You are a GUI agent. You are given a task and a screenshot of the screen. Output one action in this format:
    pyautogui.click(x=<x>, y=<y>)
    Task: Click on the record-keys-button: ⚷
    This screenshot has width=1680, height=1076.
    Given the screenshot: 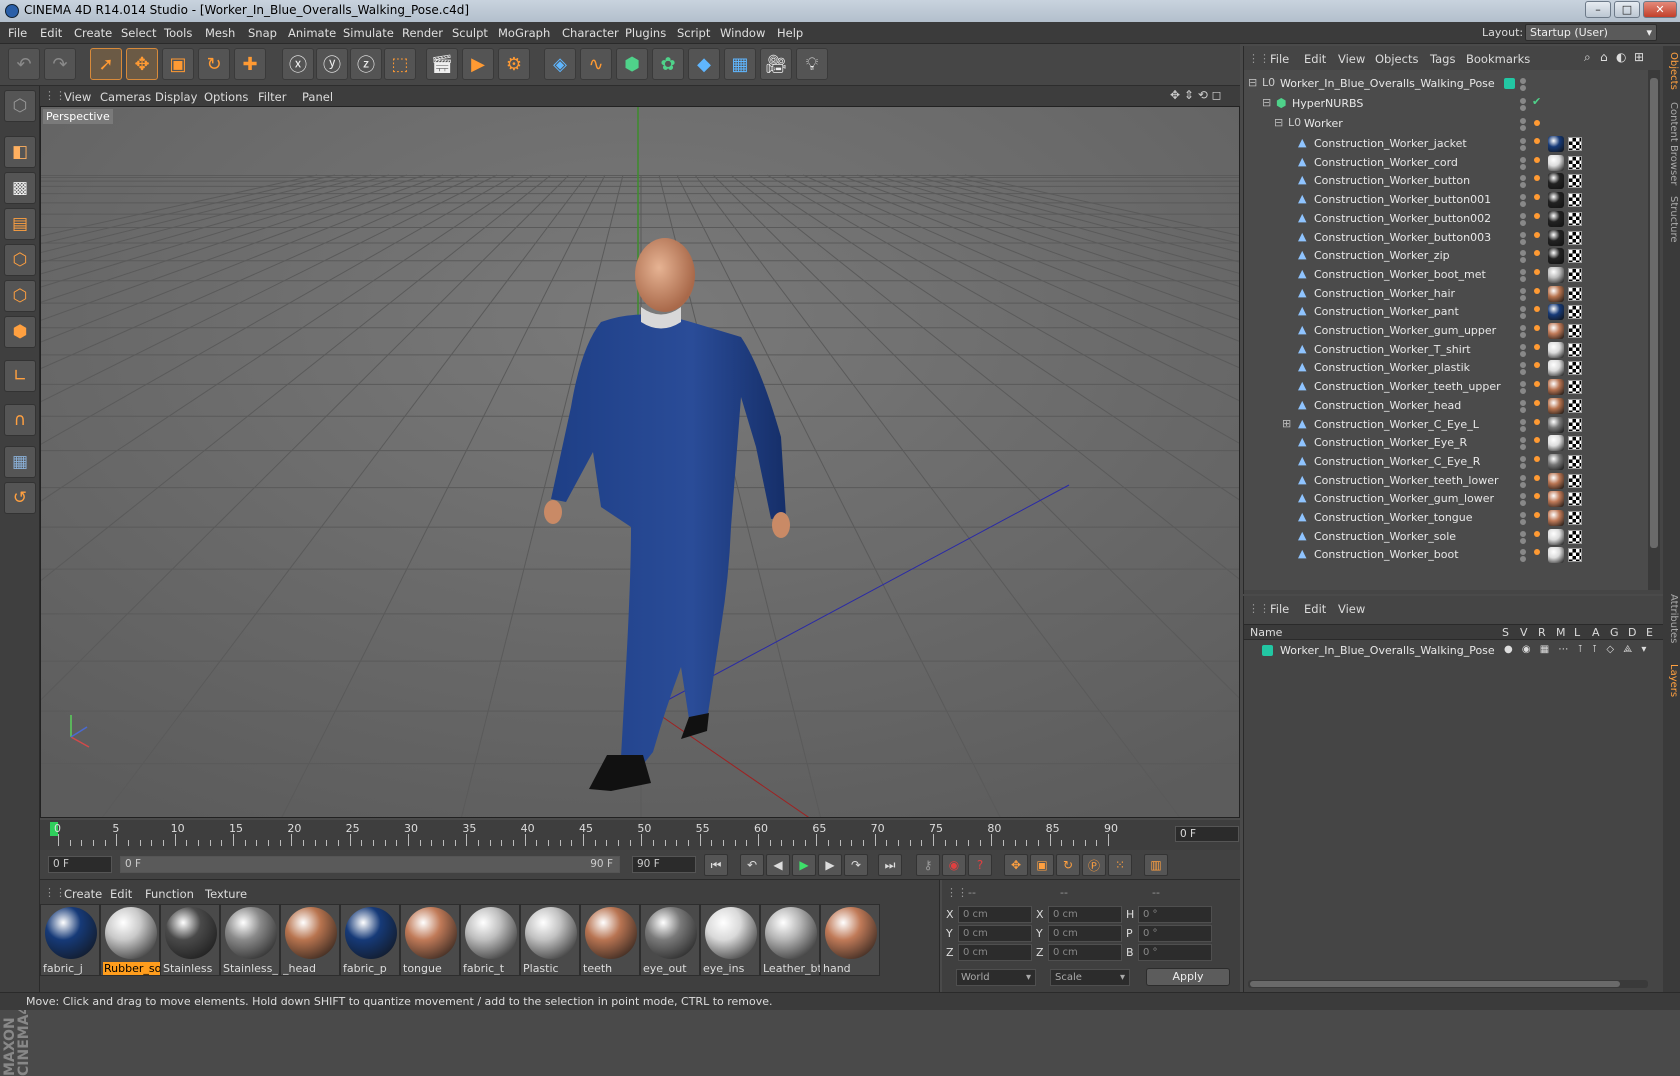 What is the action you would take?
    pyautogui.click(x=928, y=865)
    